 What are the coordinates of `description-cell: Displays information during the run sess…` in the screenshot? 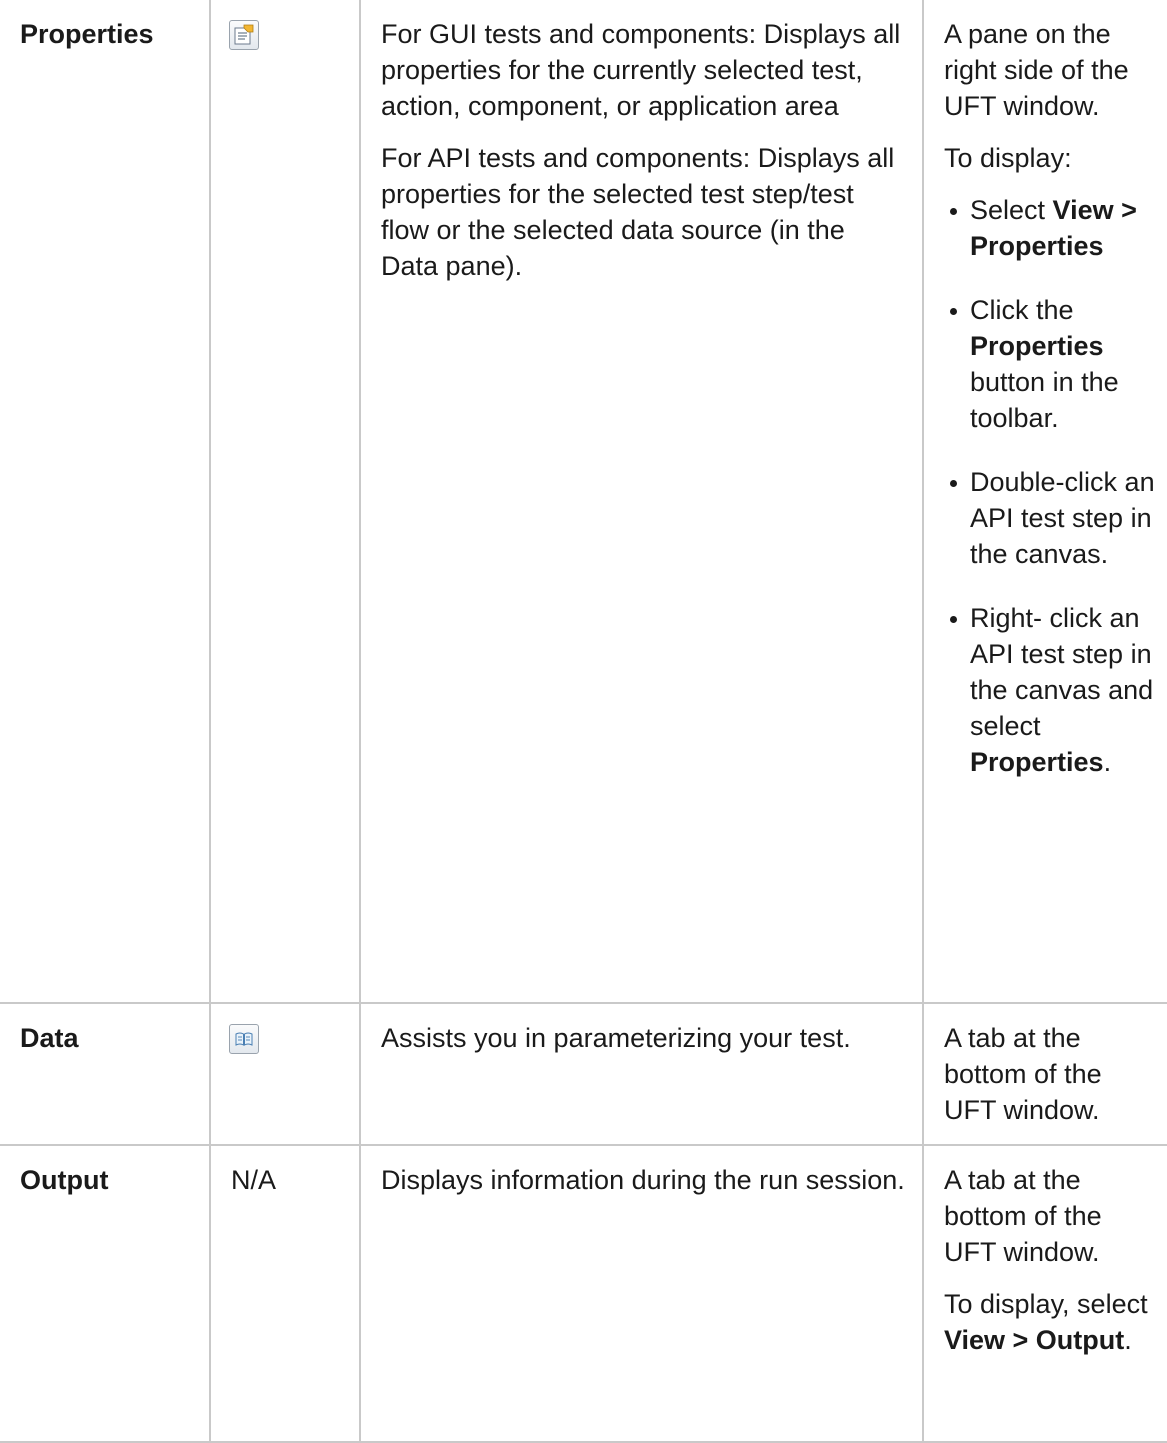 It's located at (641, 1293).